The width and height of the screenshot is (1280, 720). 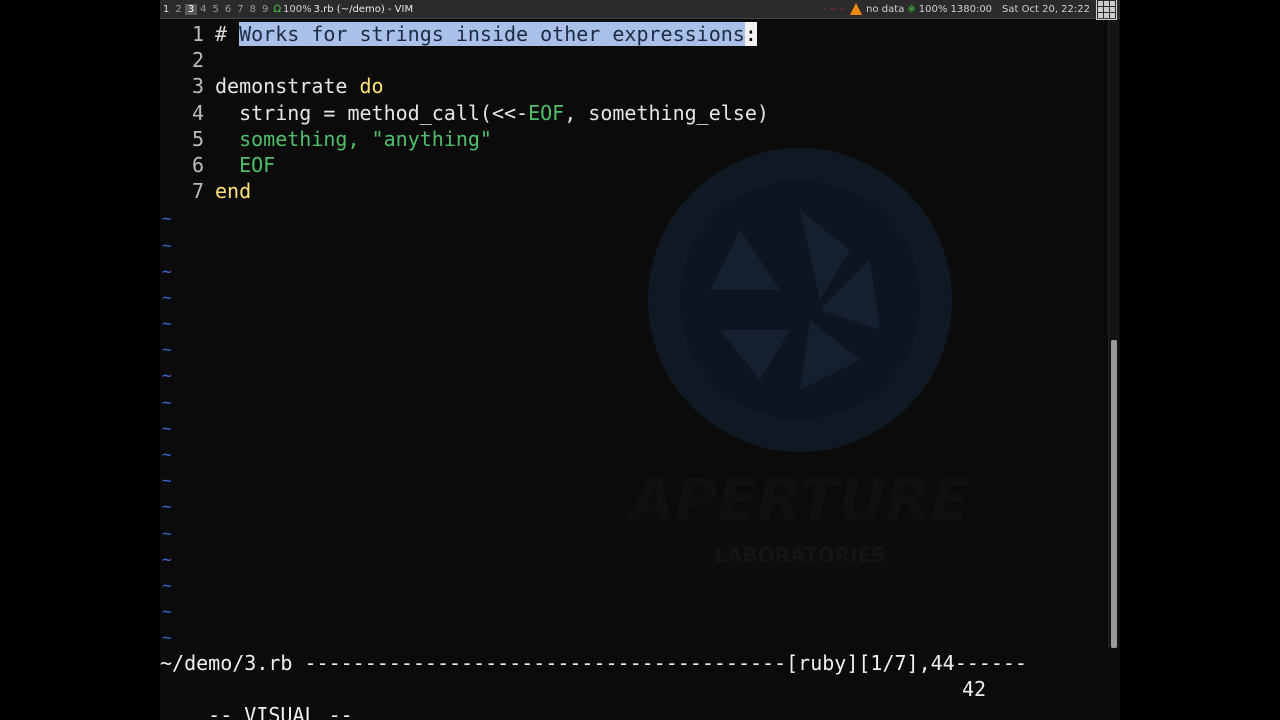 I want to click on code-line: 6 EOF, so click(x=632, y=165).